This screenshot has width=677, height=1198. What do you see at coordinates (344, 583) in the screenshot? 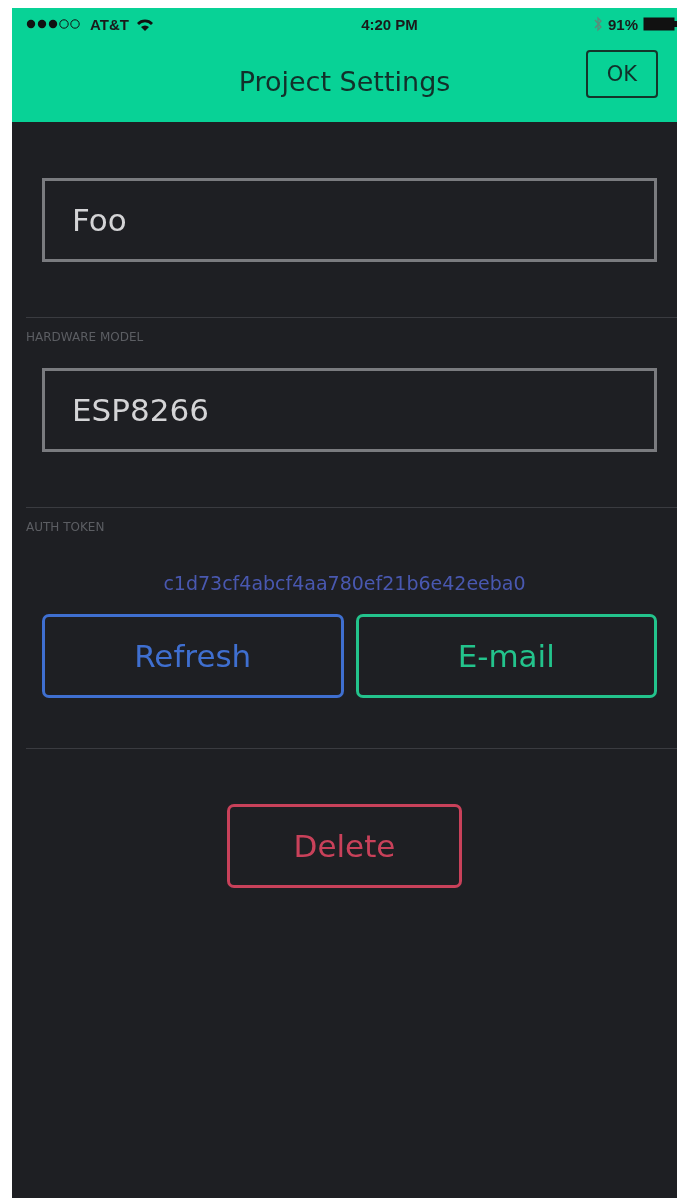
I see `auth-token: c1d73cf4abcf4aa780ef21b6e42eeba0` at bounding box center [344, 583].